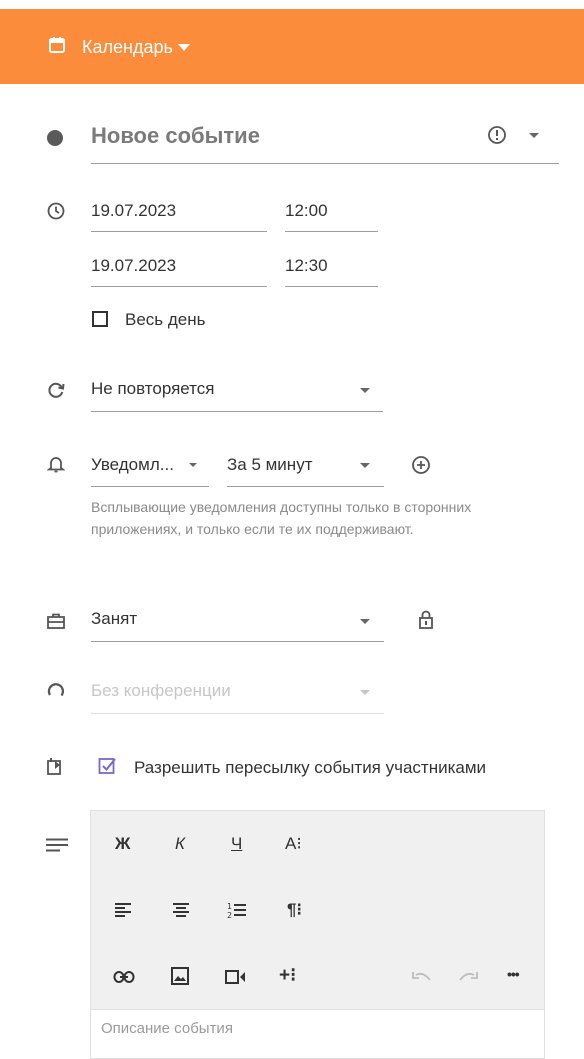 The height and width of the screenshot is (1059, 584). What do you see at coordinates (179, 271) in the screenshot?
I see `end-date-input: 19.07.2023` at bounding box center [179, 271].